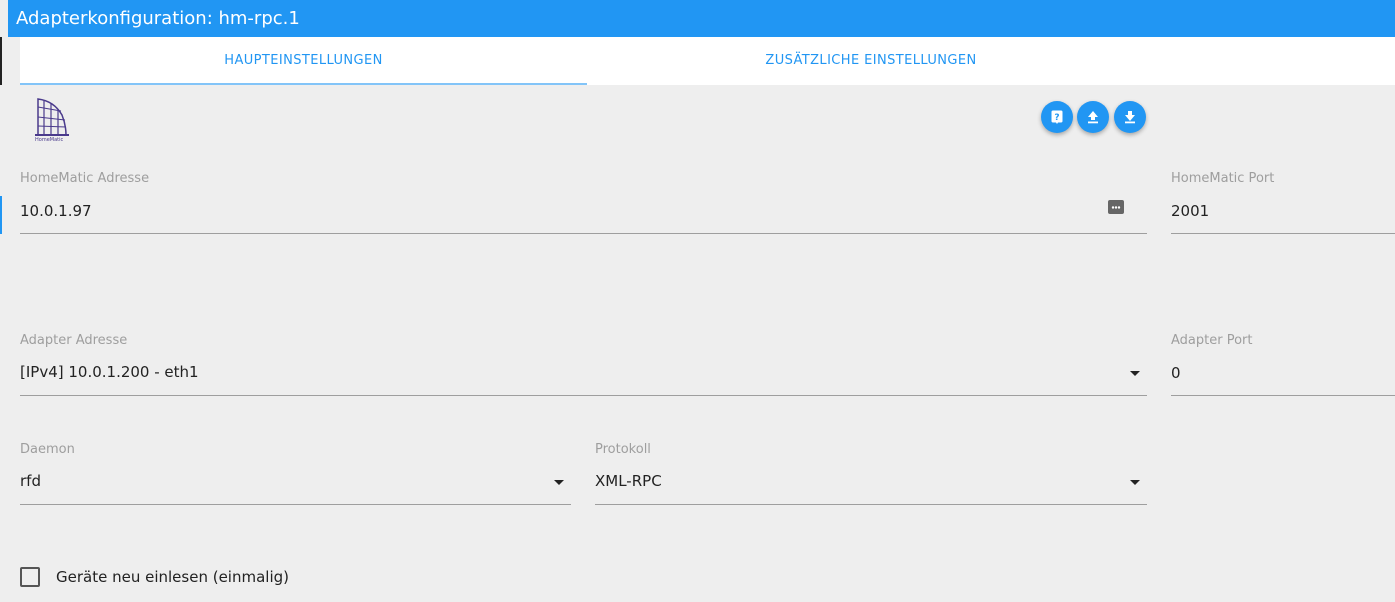 The width and height of the screenshot is (1395, 602). Describe the element at coordinates (30, 577) in the screenshot. I see `reread-devices-checkbox` at that location.